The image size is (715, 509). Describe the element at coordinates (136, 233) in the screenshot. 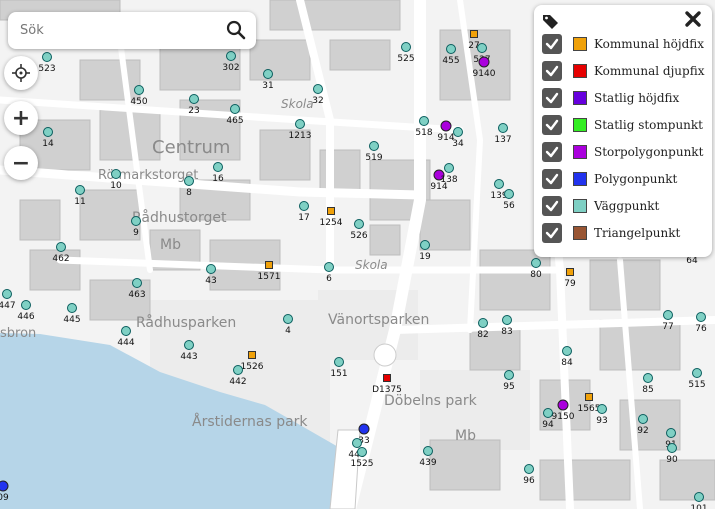

I see `survey-point-label: 9` at that location.